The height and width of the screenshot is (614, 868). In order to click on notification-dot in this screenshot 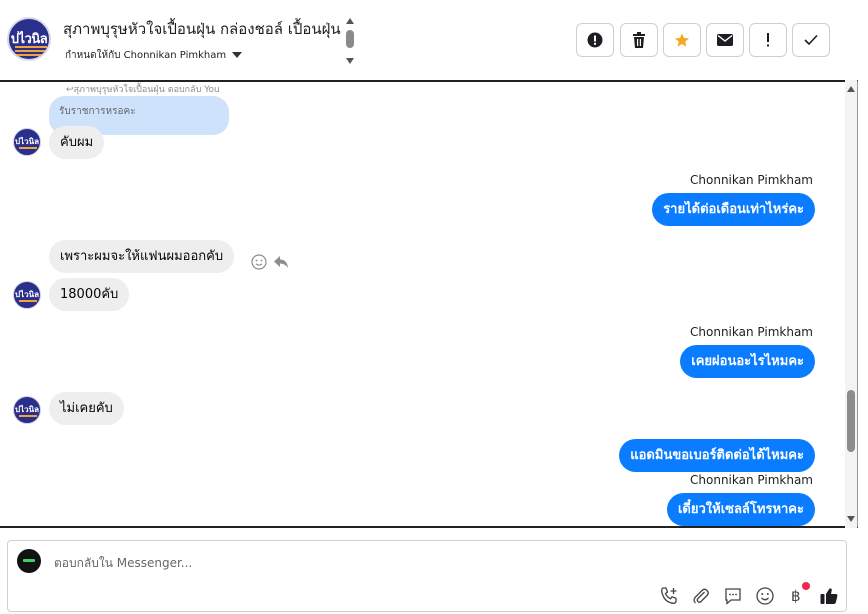, I will do `click(806, 586)`.